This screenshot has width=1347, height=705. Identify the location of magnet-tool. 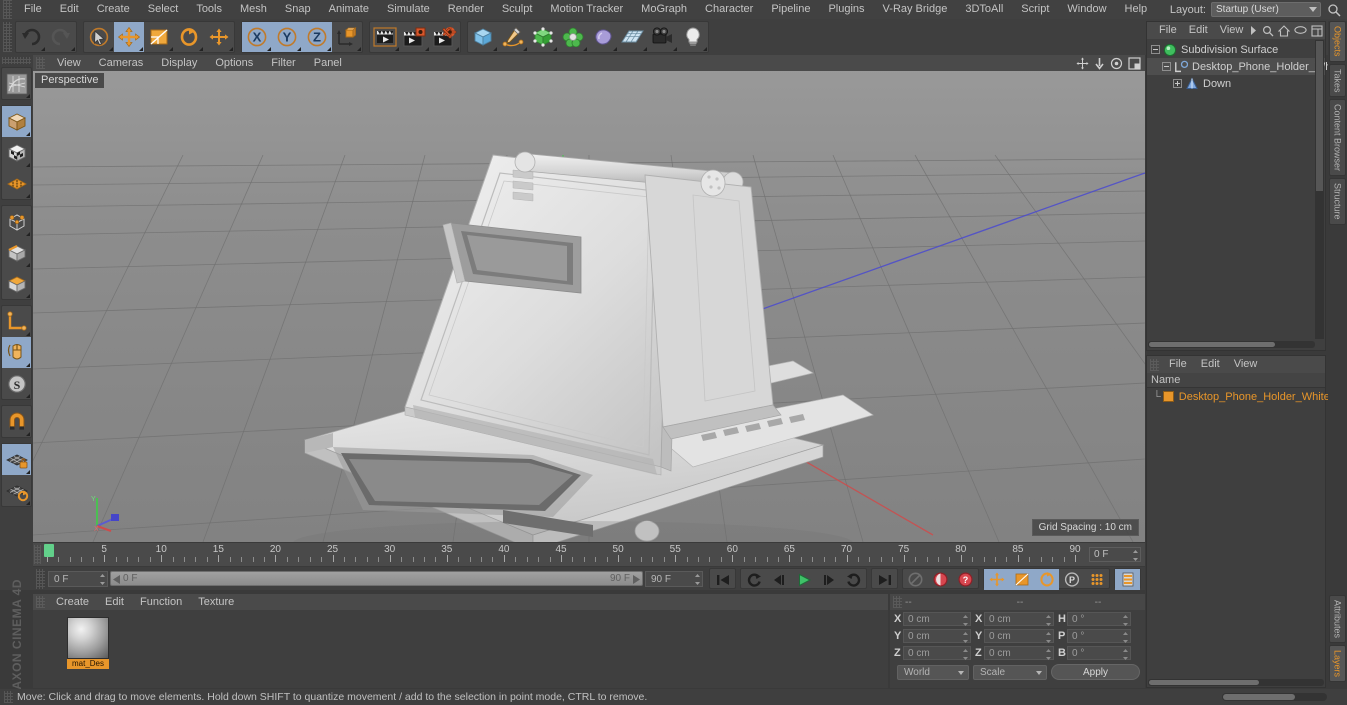
(16, 421).